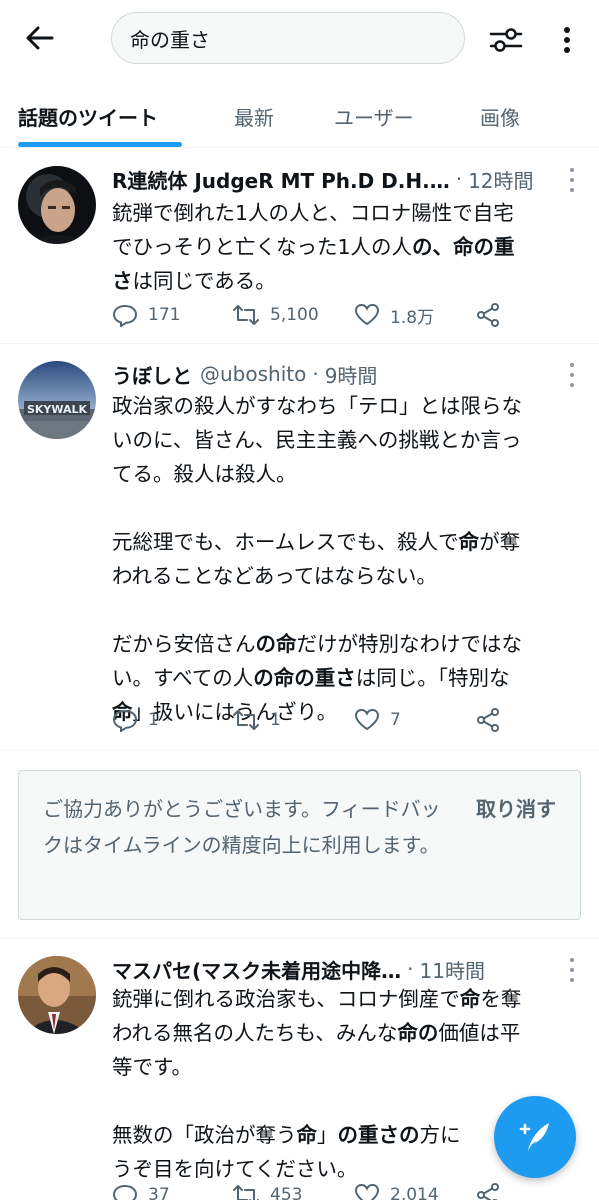  Describe the element at coordinates (152, 374) in the screenshot. I see `author-name: うぼしと` at that location.